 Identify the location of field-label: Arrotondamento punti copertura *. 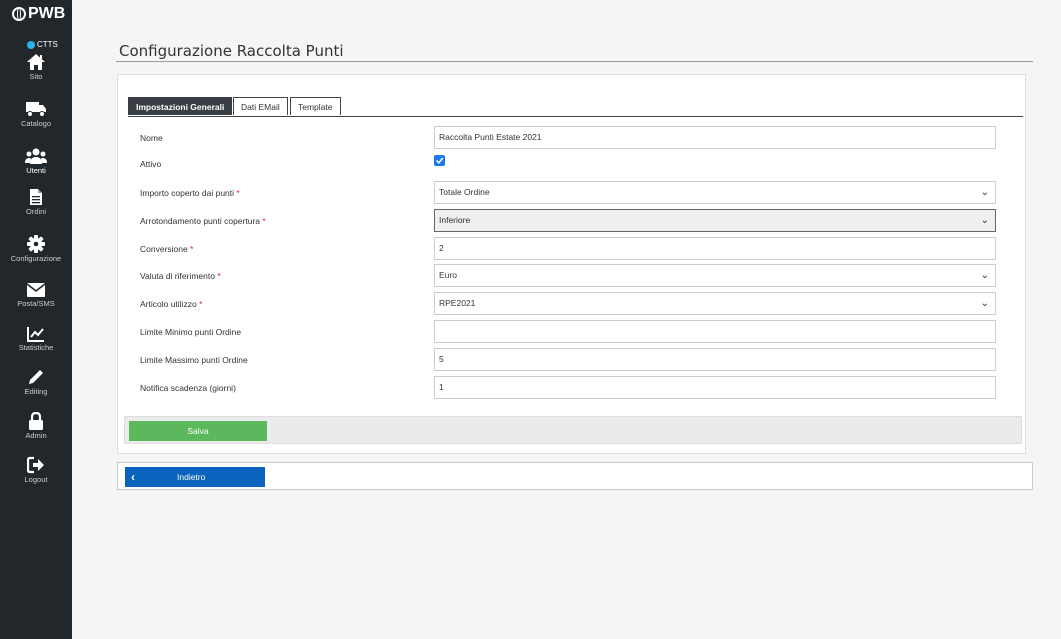
(203, 221).